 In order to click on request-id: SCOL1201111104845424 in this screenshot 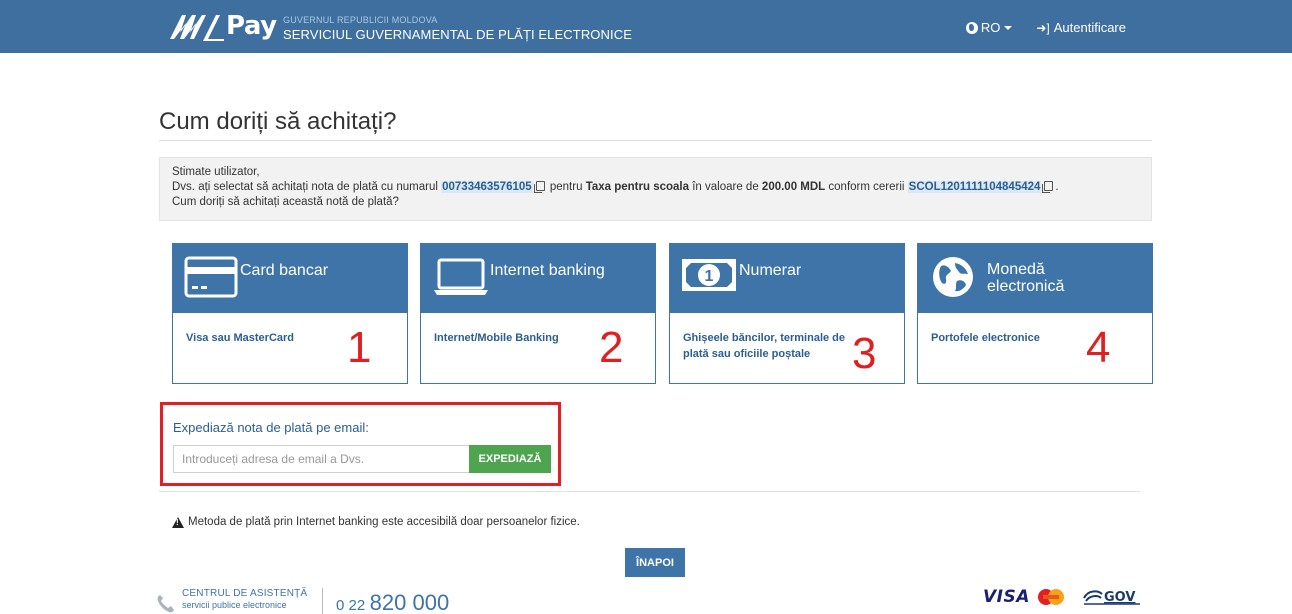, I will do `click(974, 187)`.